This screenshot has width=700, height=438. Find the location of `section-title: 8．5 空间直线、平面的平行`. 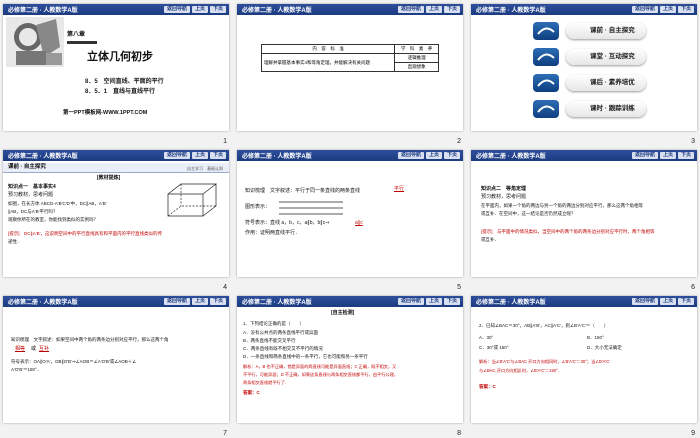

section-title: 8．5 空间直线、平面的平行 is located at coordinates (124, 82).